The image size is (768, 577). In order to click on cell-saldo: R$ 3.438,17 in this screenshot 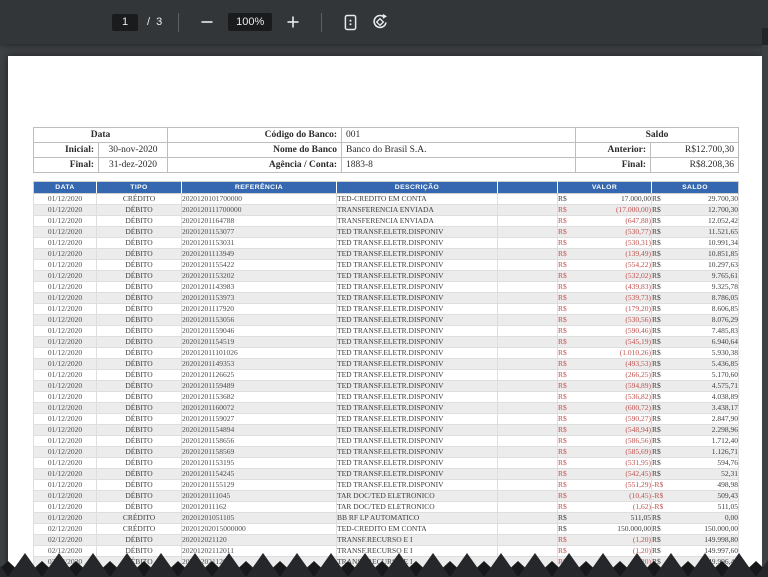, I will do `click(695, 408)`.